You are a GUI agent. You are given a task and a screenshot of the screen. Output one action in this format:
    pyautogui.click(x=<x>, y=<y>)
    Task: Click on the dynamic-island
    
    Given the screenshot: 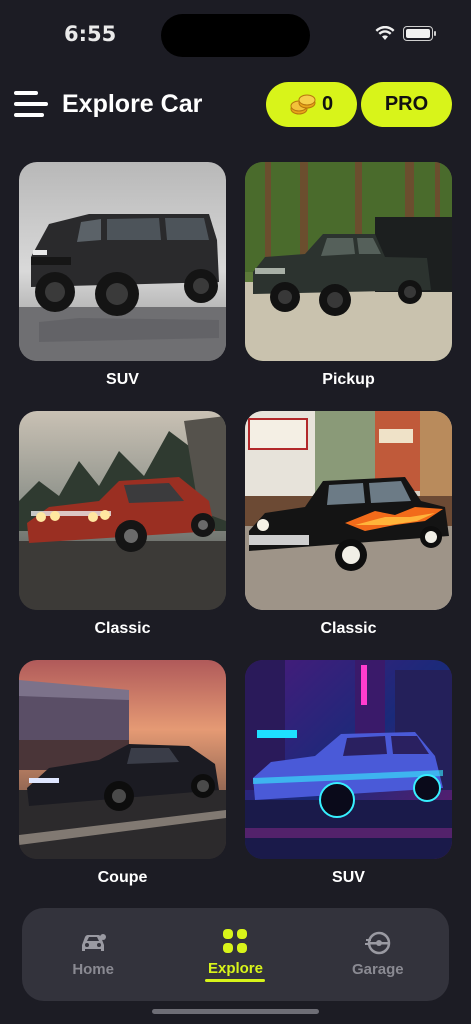 What is the action you would take?
    pyautogui.click(x=235, y=35)
    